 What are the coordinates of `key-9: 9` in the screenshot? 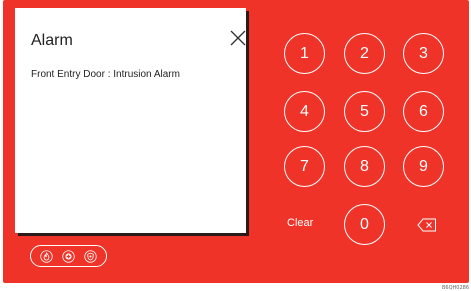 It's located at (423, 166).